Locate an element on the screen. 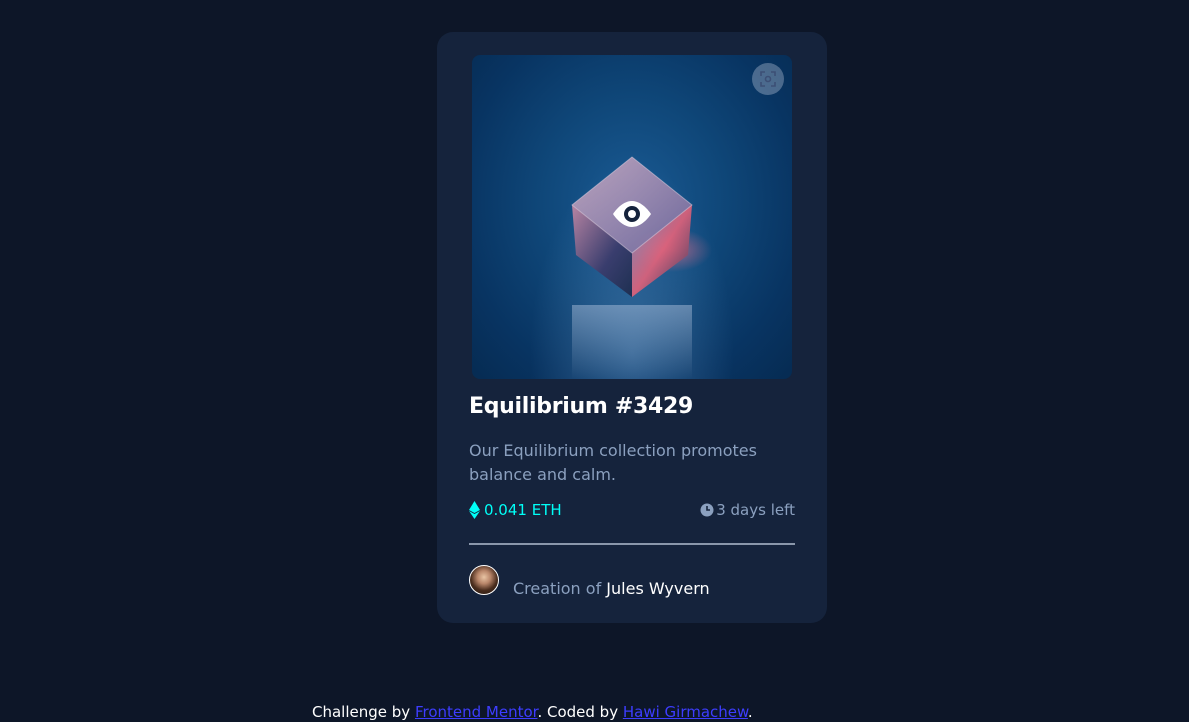 This screenshot has height=722, width=1189. creator-name: Jules Wyvern is located at coordinates (657, 588).